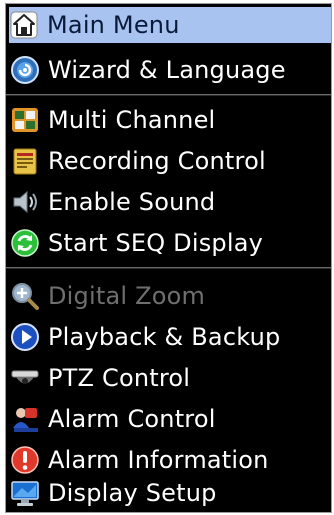 This screenshot has height=515, width=334. What do you see at coordinates (25, 161) in the screenshot?
I see `recording-icon` at bounding box center [25, 161].